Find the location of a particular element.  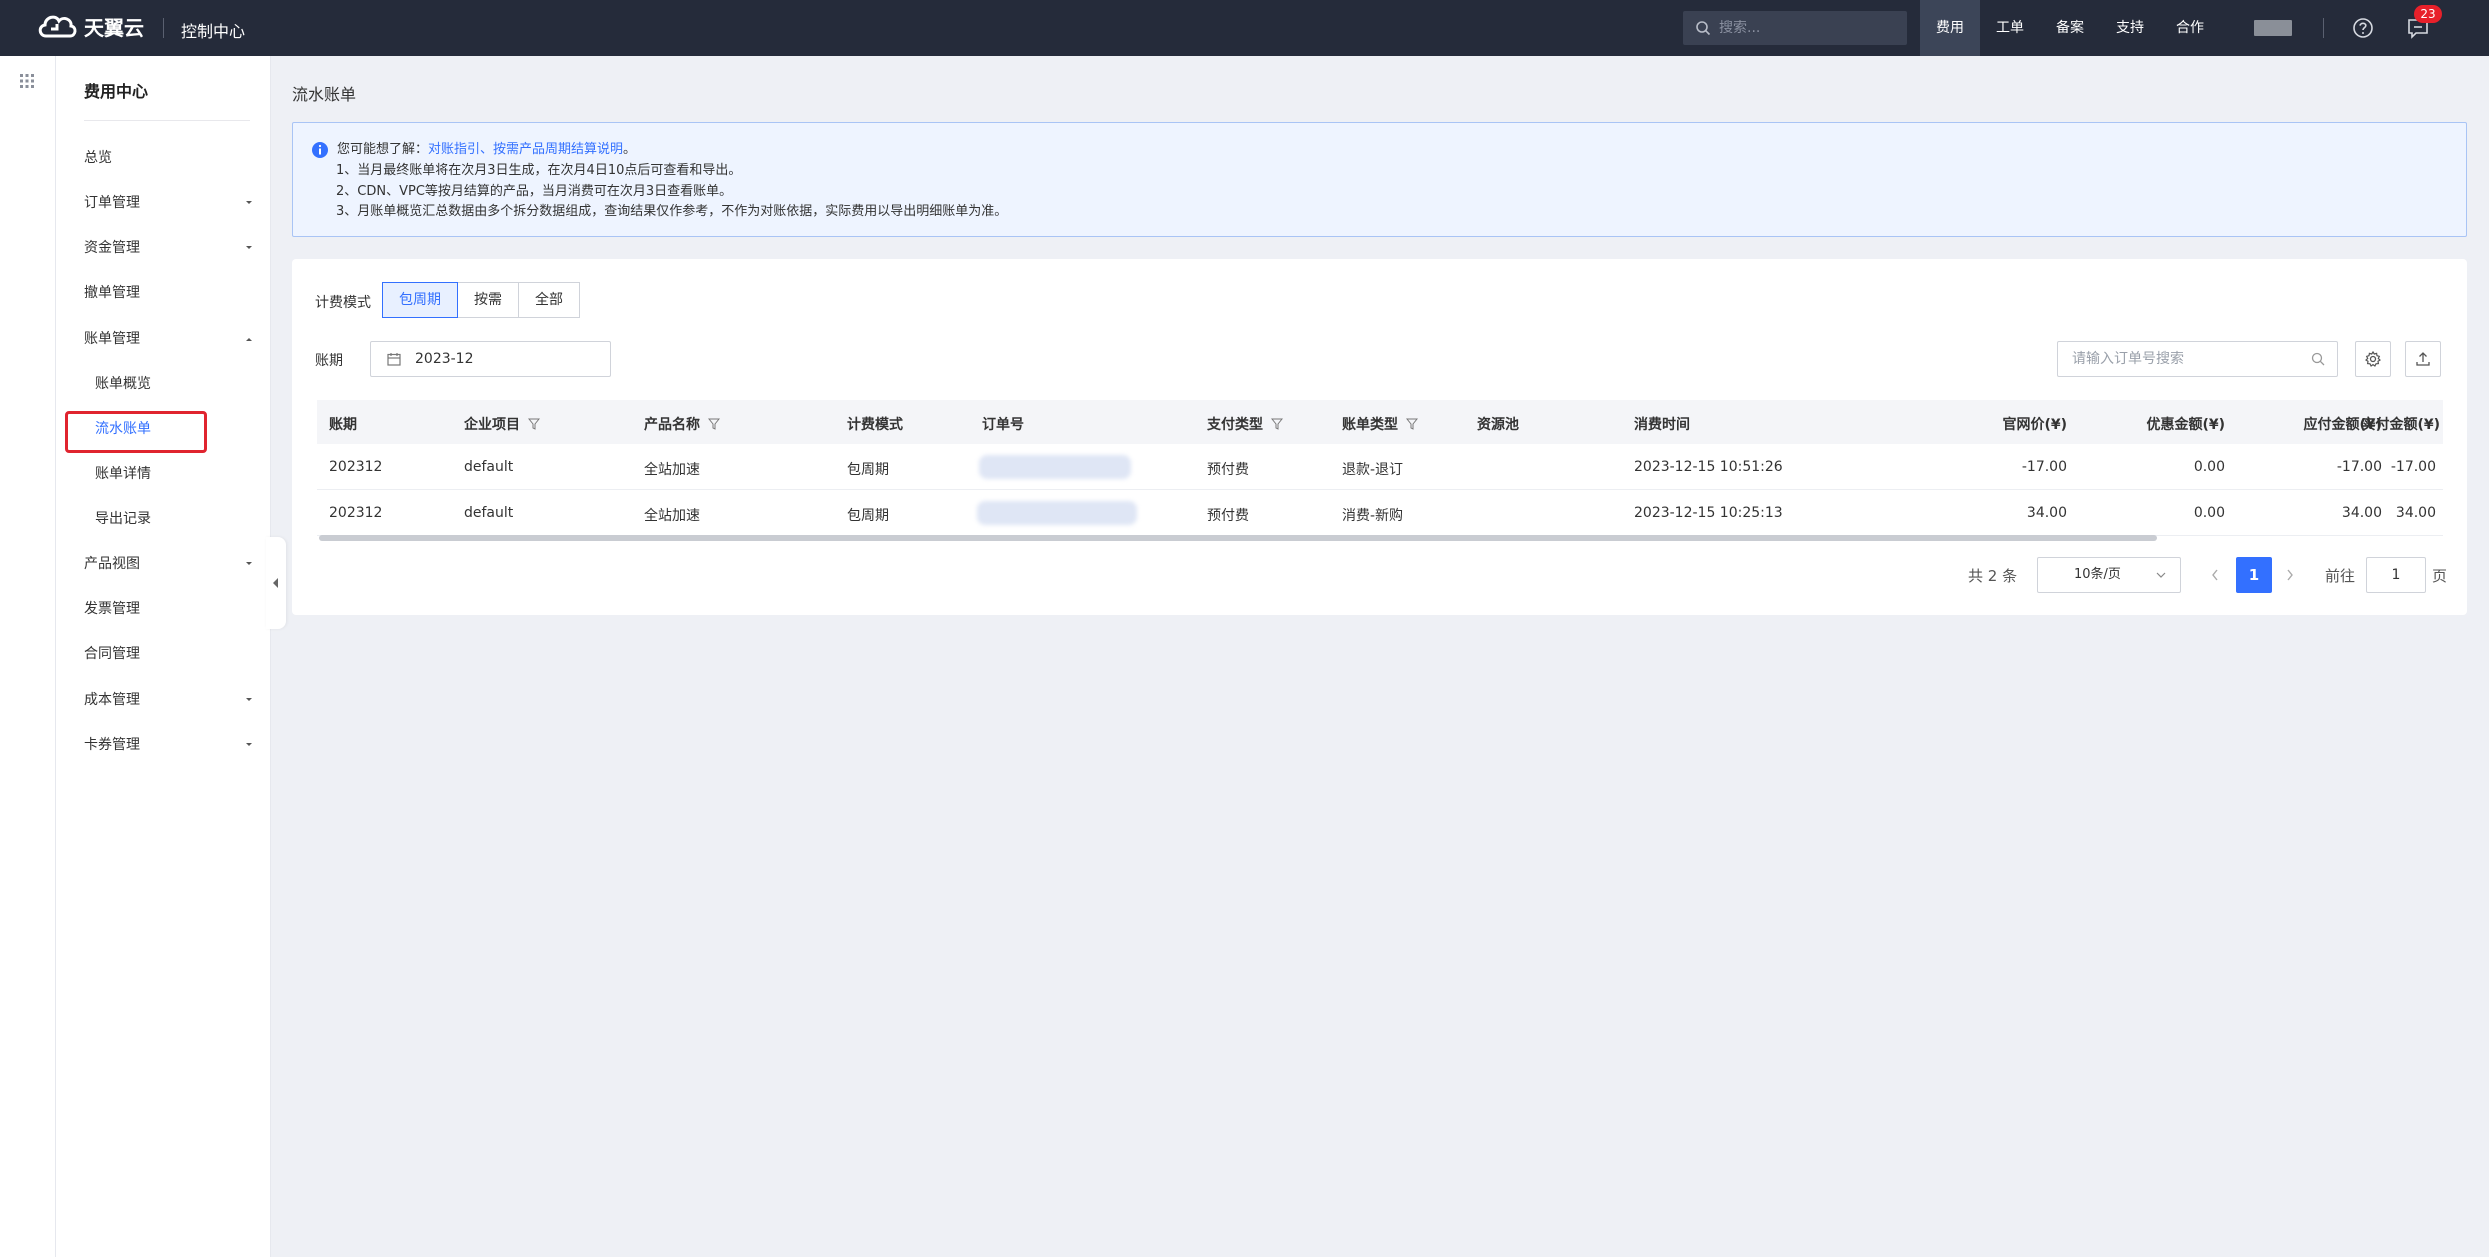

col-consume-time: 消费时间 is located at coordinates (1662, 425).